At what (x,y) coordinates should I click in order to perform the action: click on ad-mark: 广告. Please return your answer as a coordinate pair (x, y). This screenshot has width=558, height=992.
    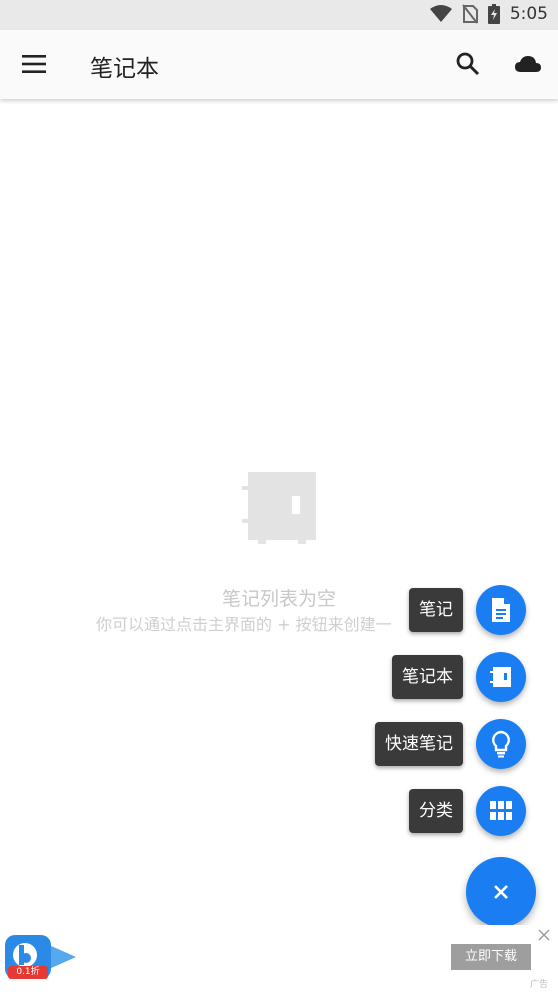
    Looking at the image, I should click on (539, 985).